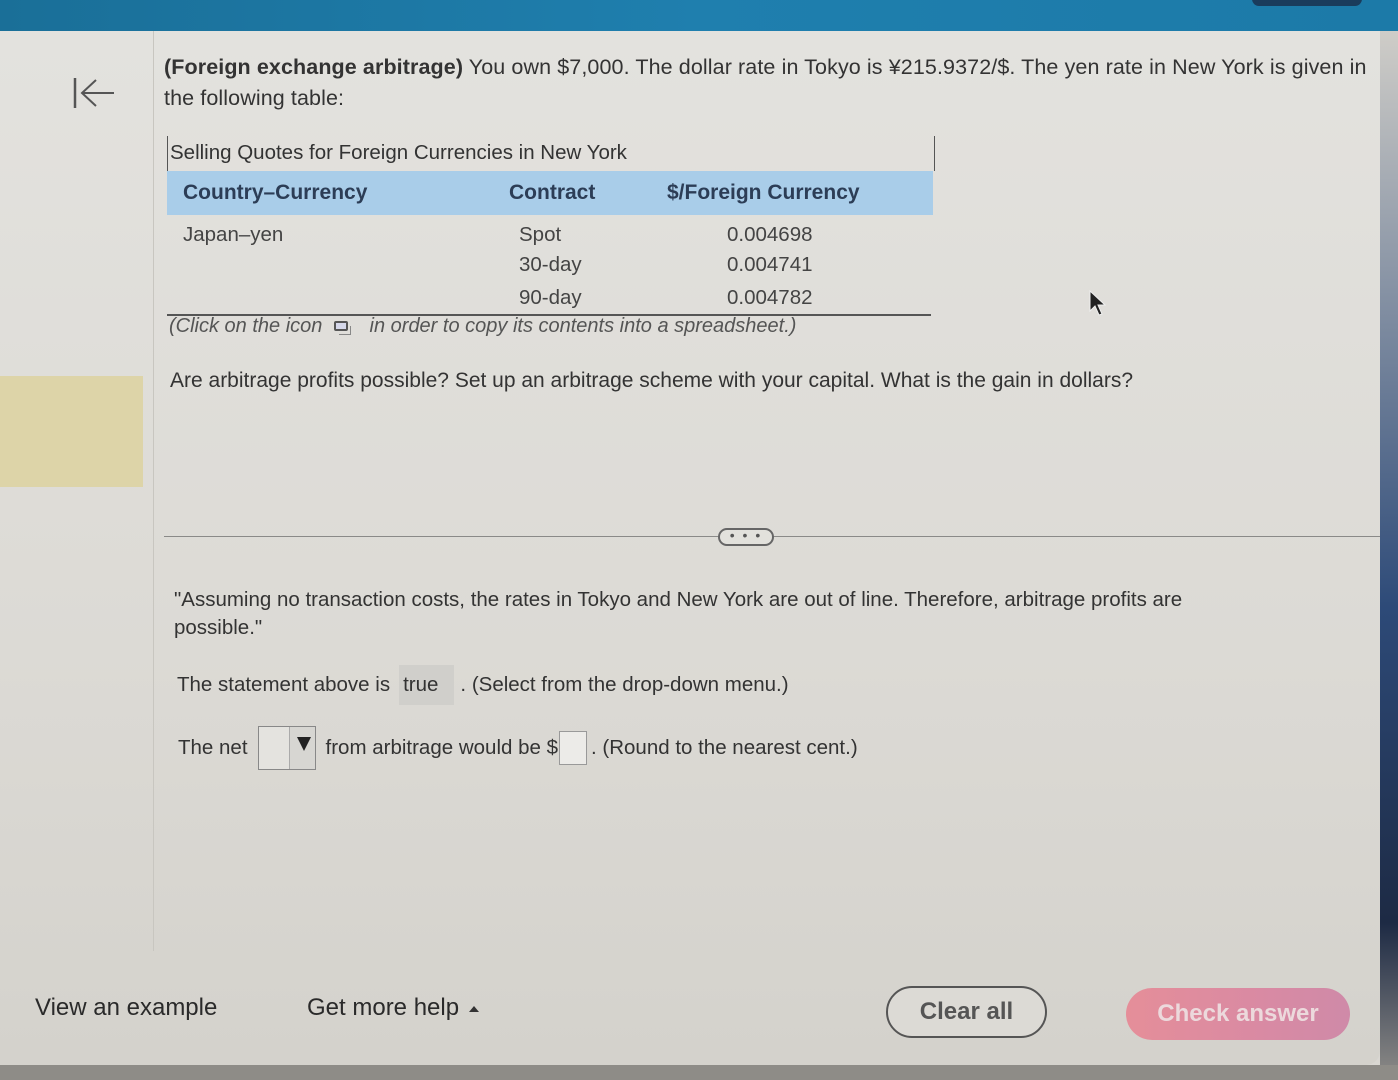  Describe the element at coordinates (153, 491) in the screenshot. I see `sidebar-divider` at that location.